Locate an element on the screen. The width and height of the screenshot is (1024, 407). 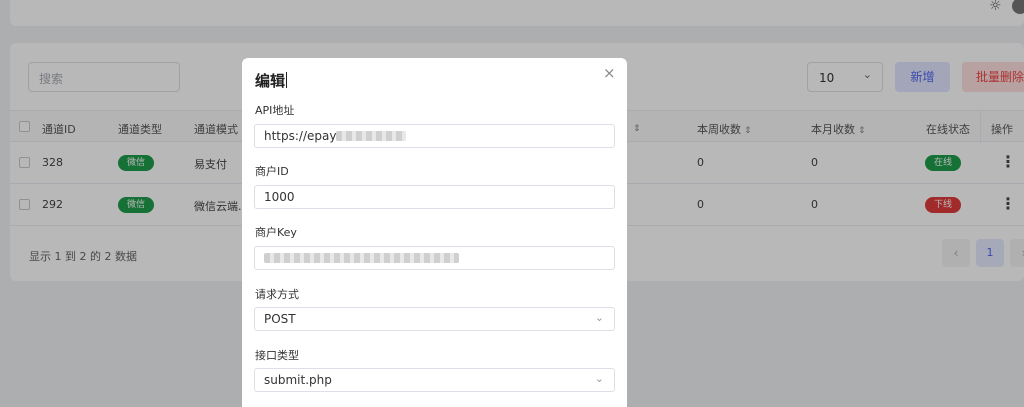
request-method-select: POST ⌄ is located at coordinates (434, 319).